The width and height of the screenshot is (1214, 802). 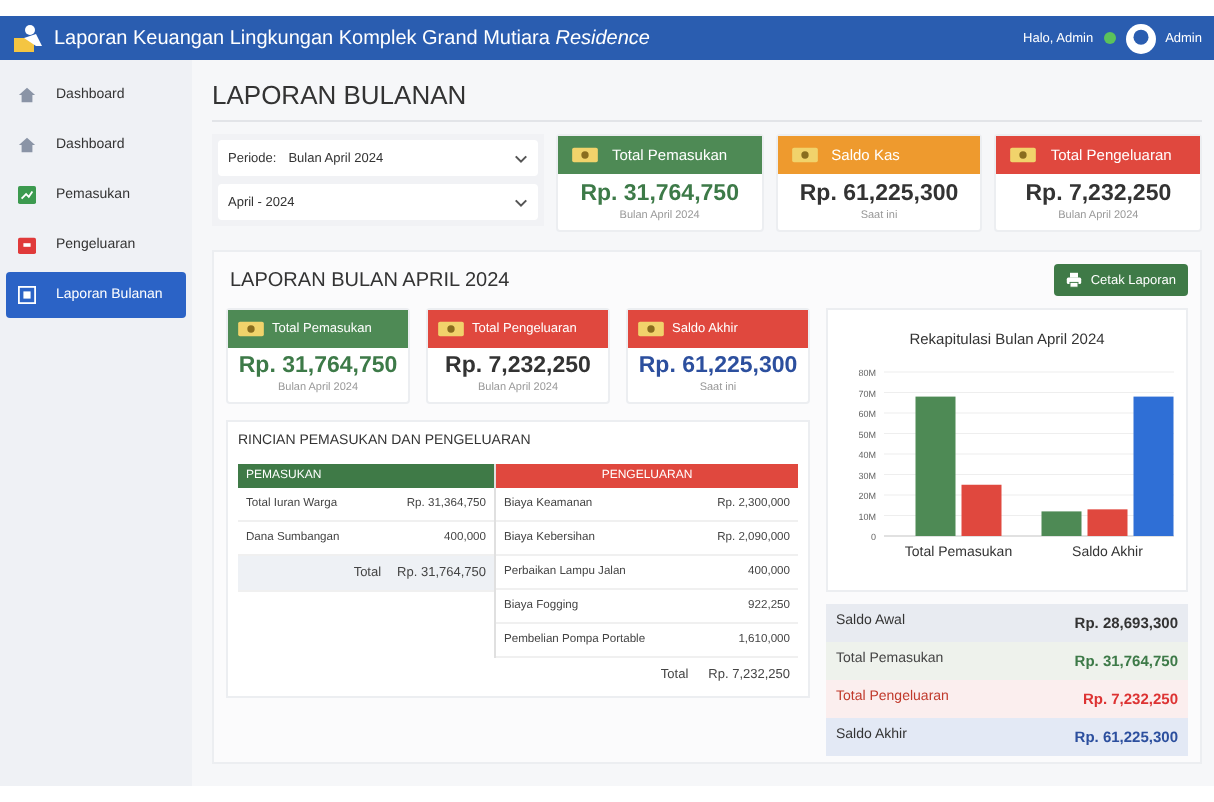 I want to click on status-dot-icon, so click(x=1109, y=38).